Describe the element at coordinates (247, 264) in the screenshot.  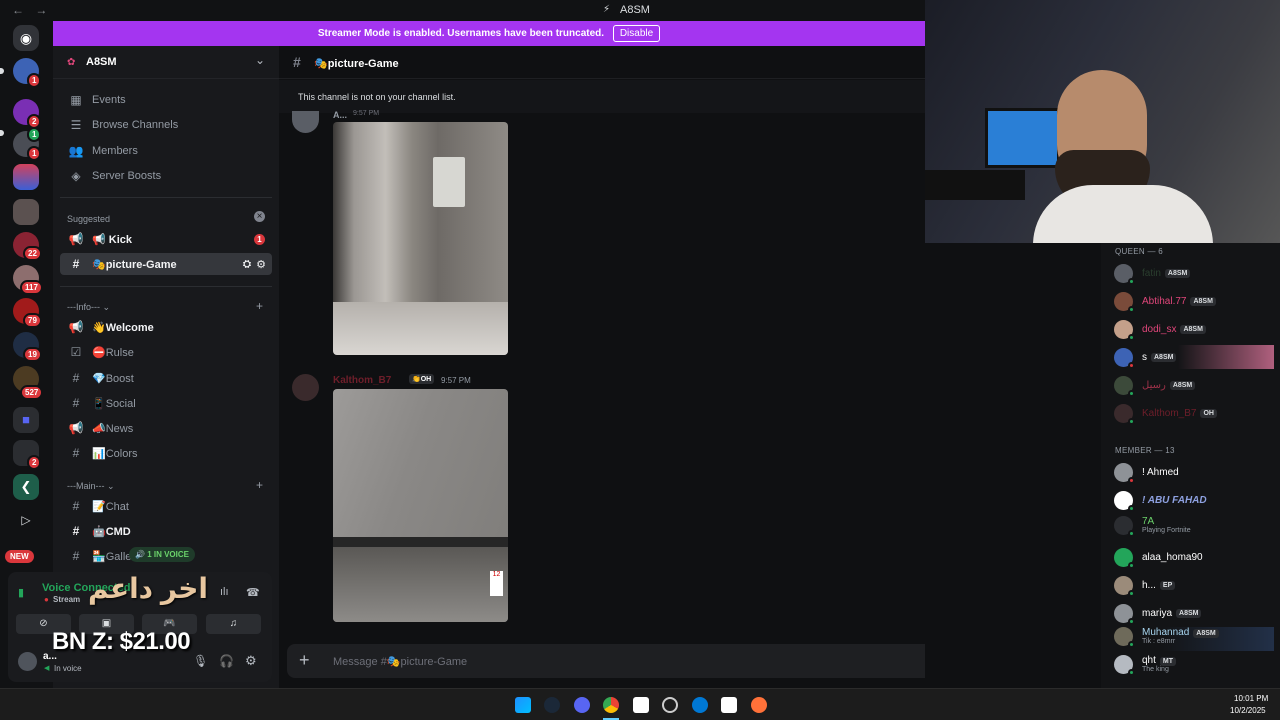
I see `add-member-icon: ⛭` at that location.